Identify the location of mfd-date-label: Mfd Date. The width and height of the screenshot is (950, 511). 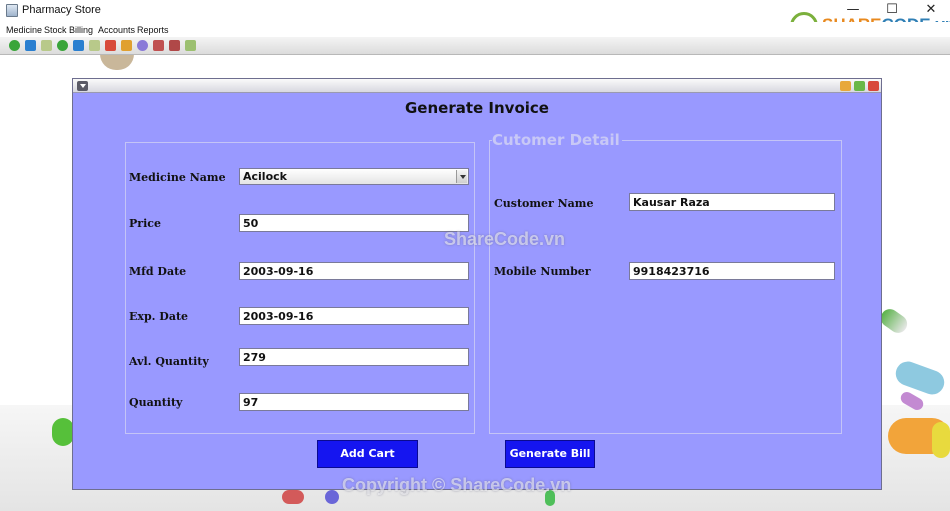
(158, 271).